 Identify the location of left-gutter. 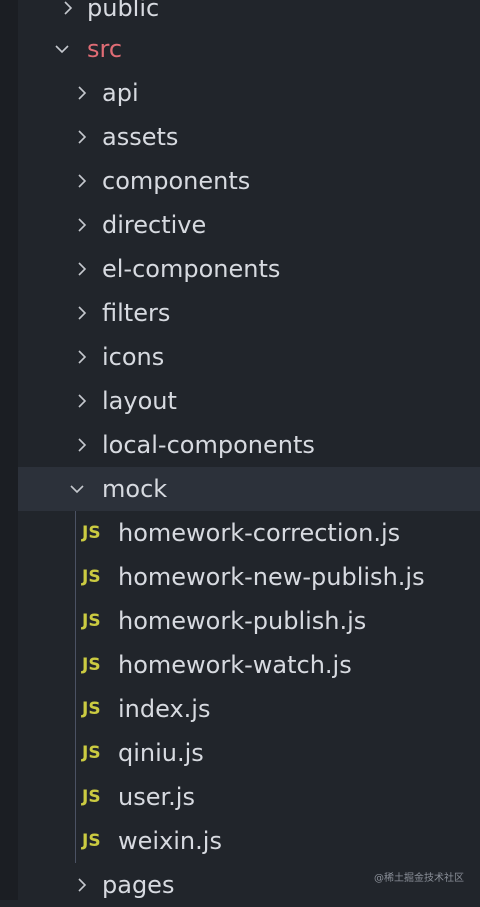
(9, 450).